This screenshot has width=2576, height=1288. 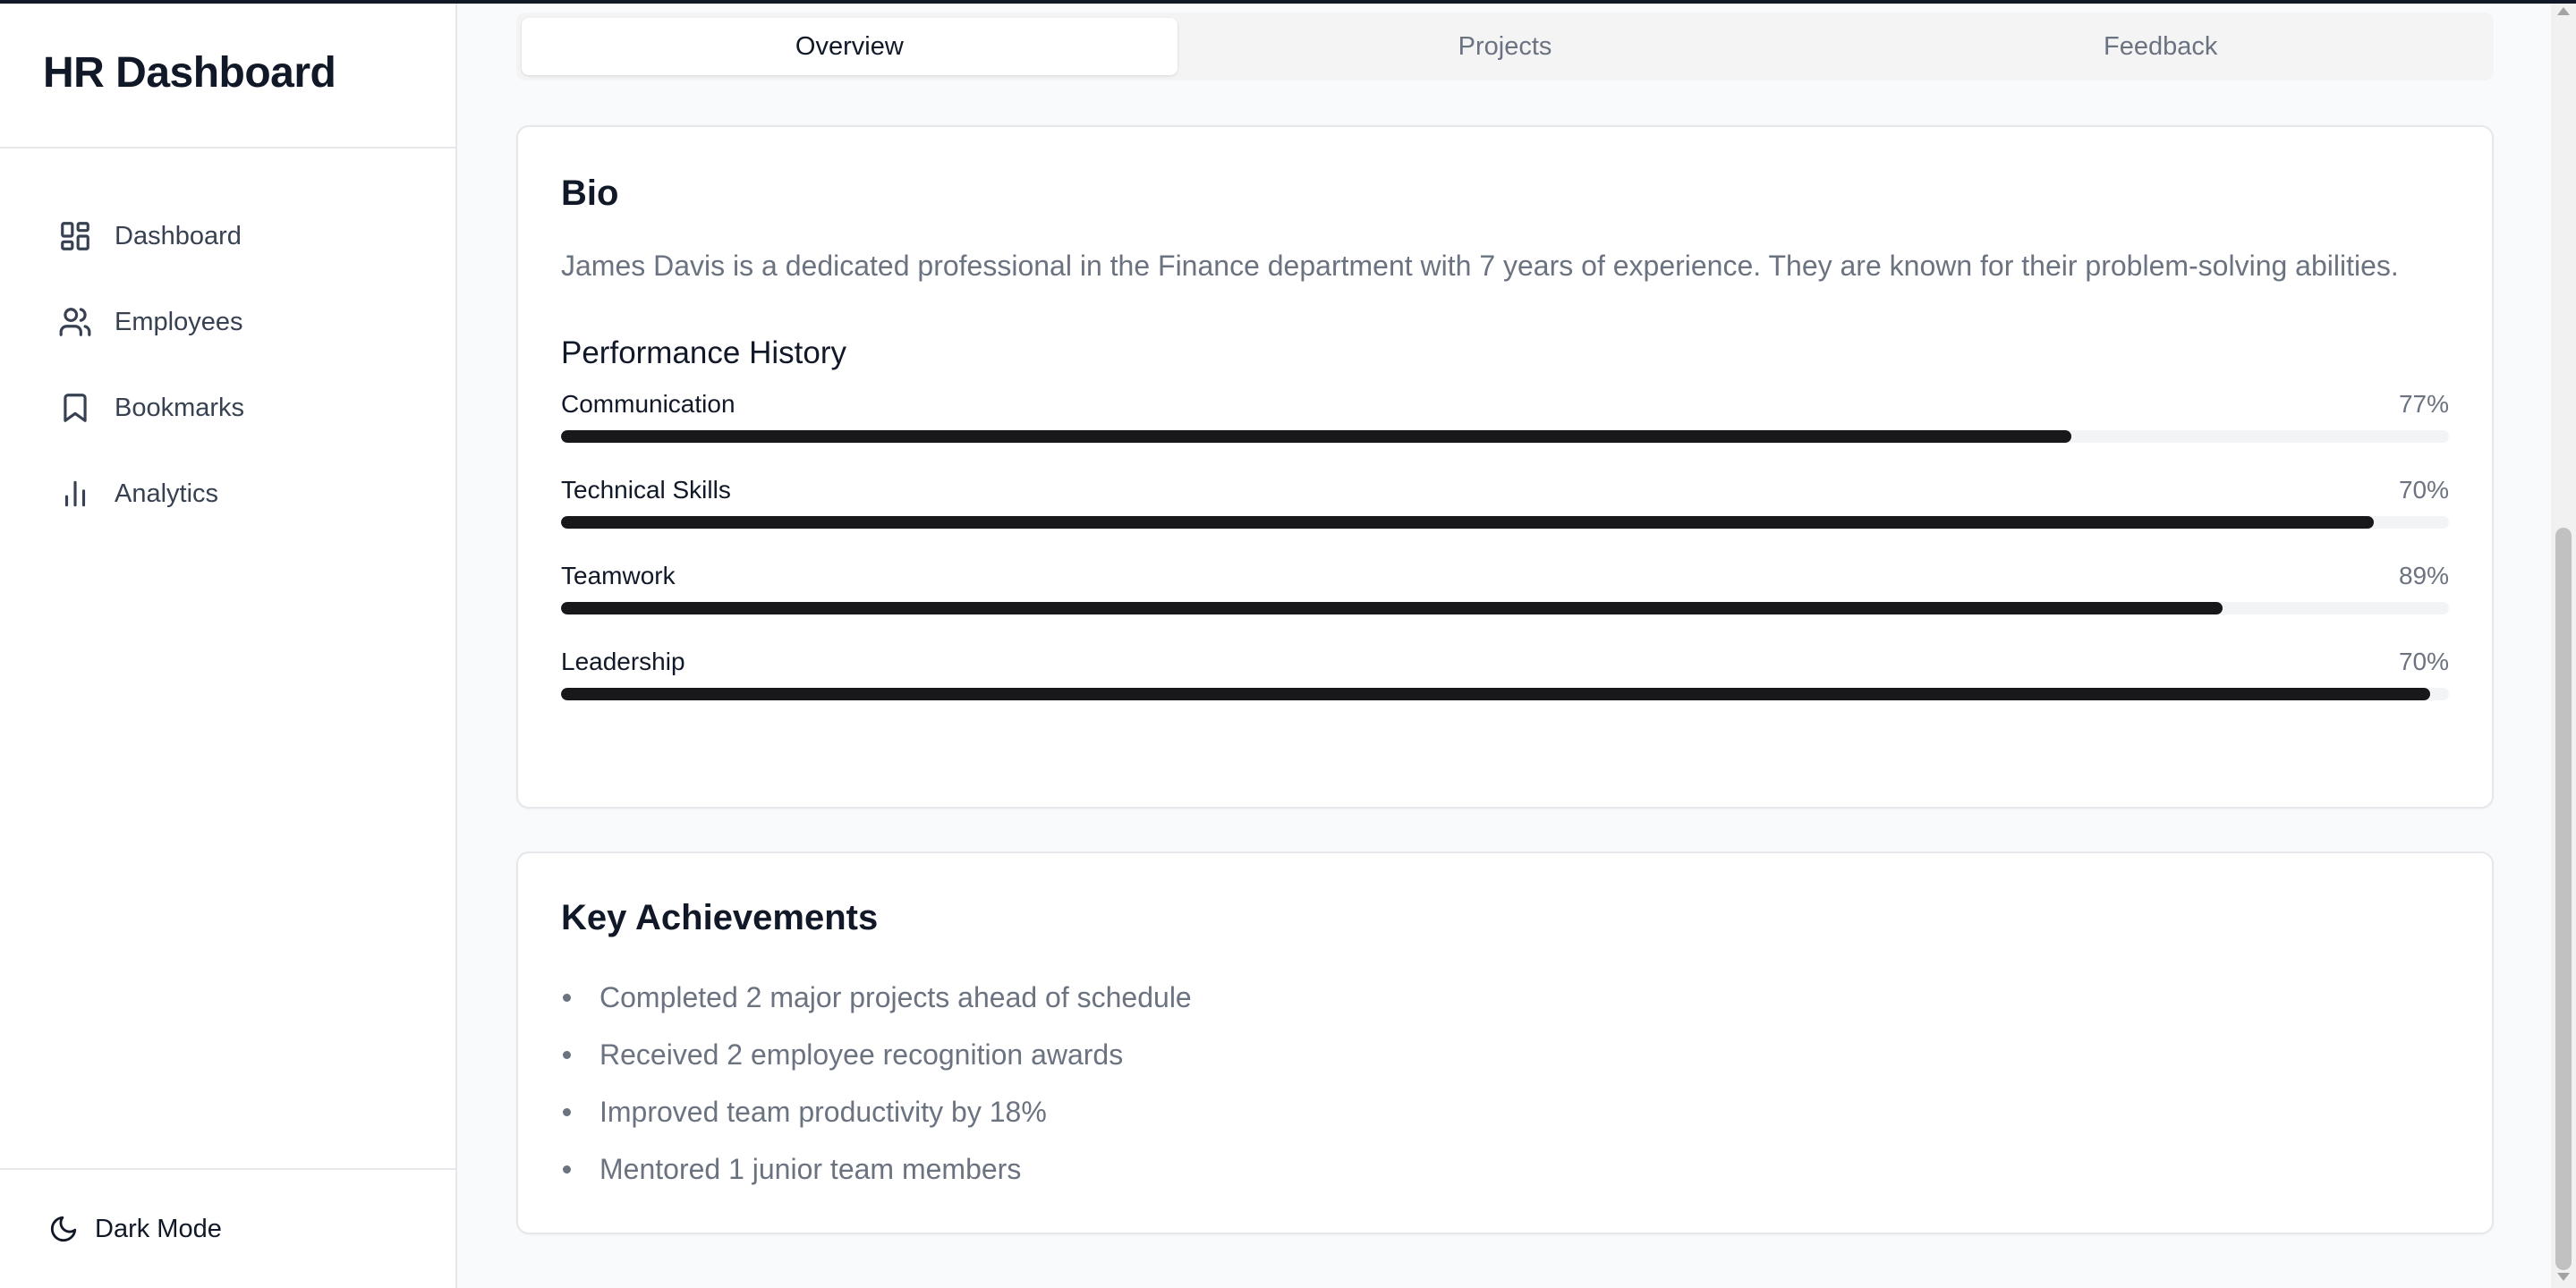 What do you see at coordinates (178, 235) in the screenshot?
I see `sidebar-item-label: Dashboard` at bounding box center [178, 235].